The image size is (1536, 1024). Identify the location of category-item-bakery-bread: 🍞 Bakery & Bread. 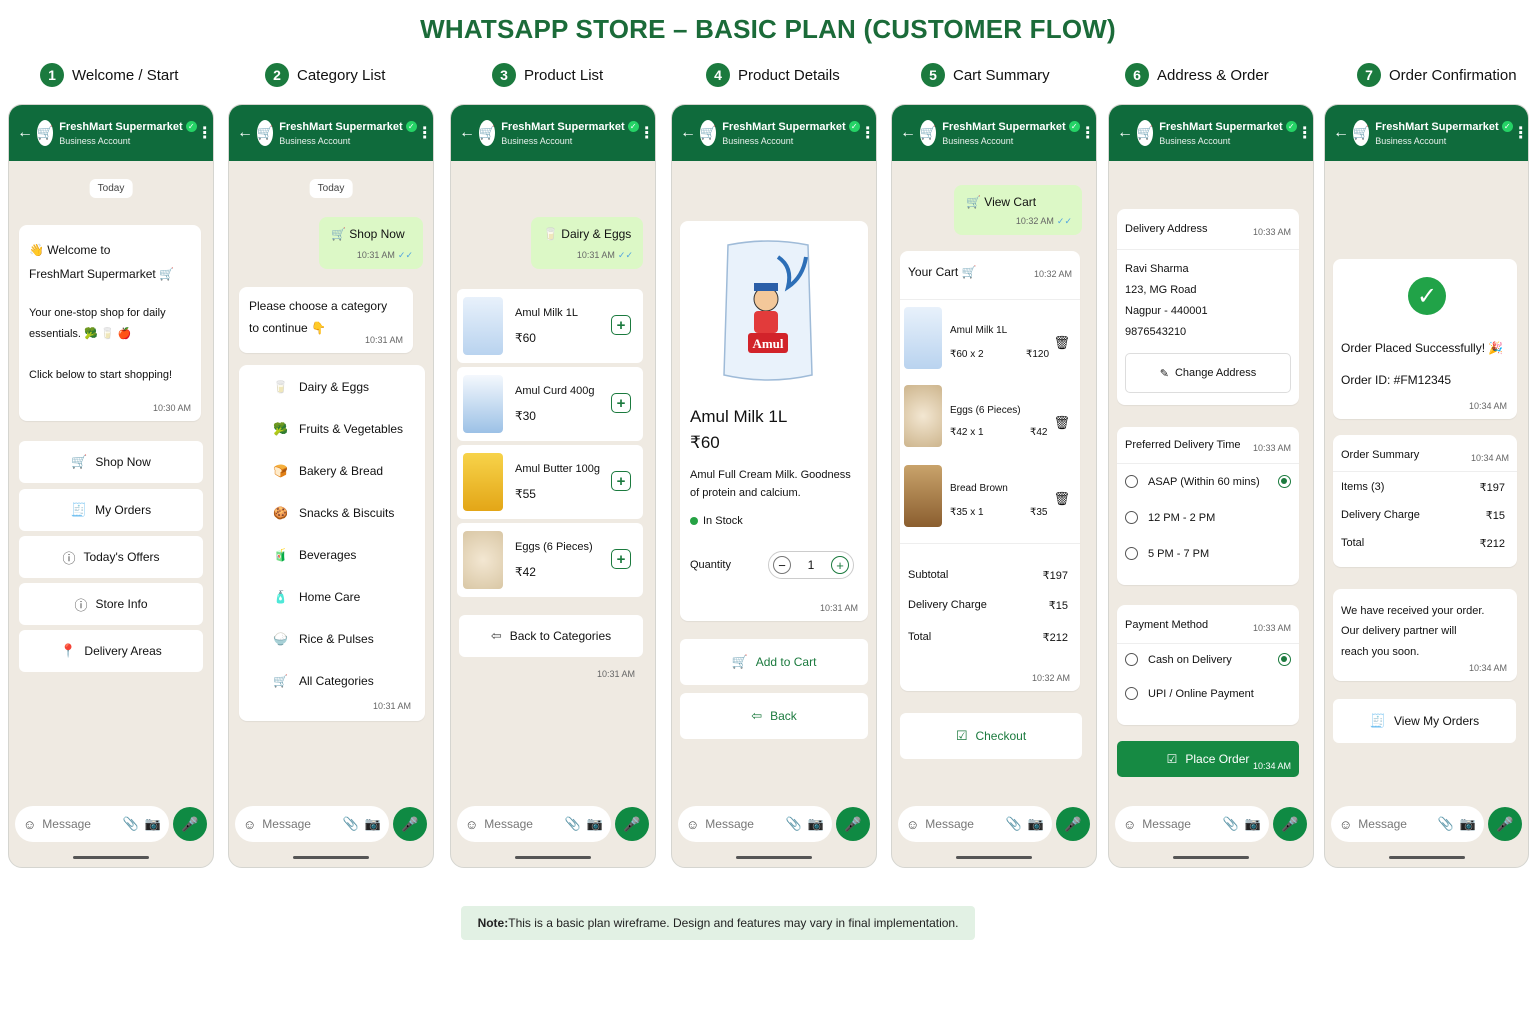
(331, 471).